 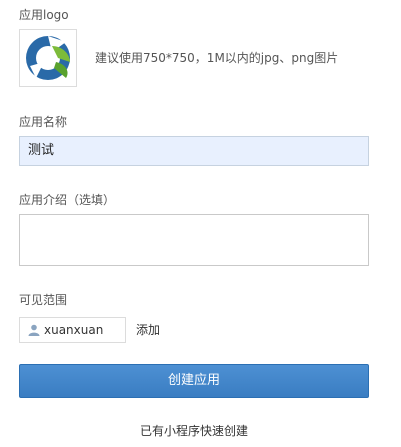 I want to click on user-name: xuanxuan, so click(x=74, y=330).